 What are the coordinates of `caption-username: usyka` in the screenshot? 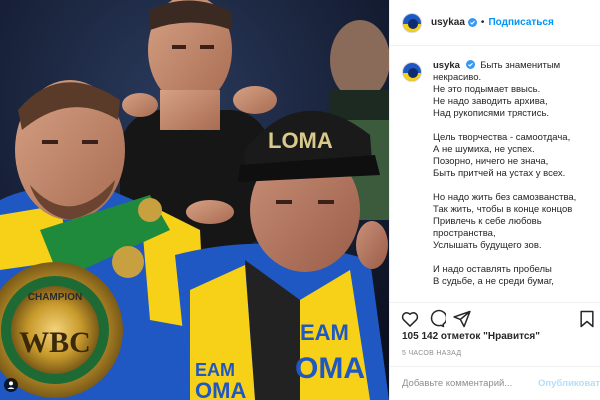 It's located at (446, 65).